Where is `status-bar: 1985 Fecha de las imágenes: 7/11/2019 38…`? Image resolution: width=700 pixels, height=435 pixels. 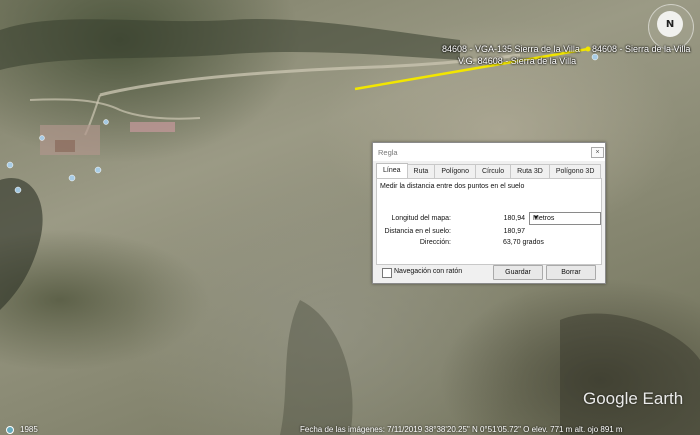
status-bar: 1985 Fecha de las imágenes: 7/11/2019 38… is located at coordinates (350, 430).